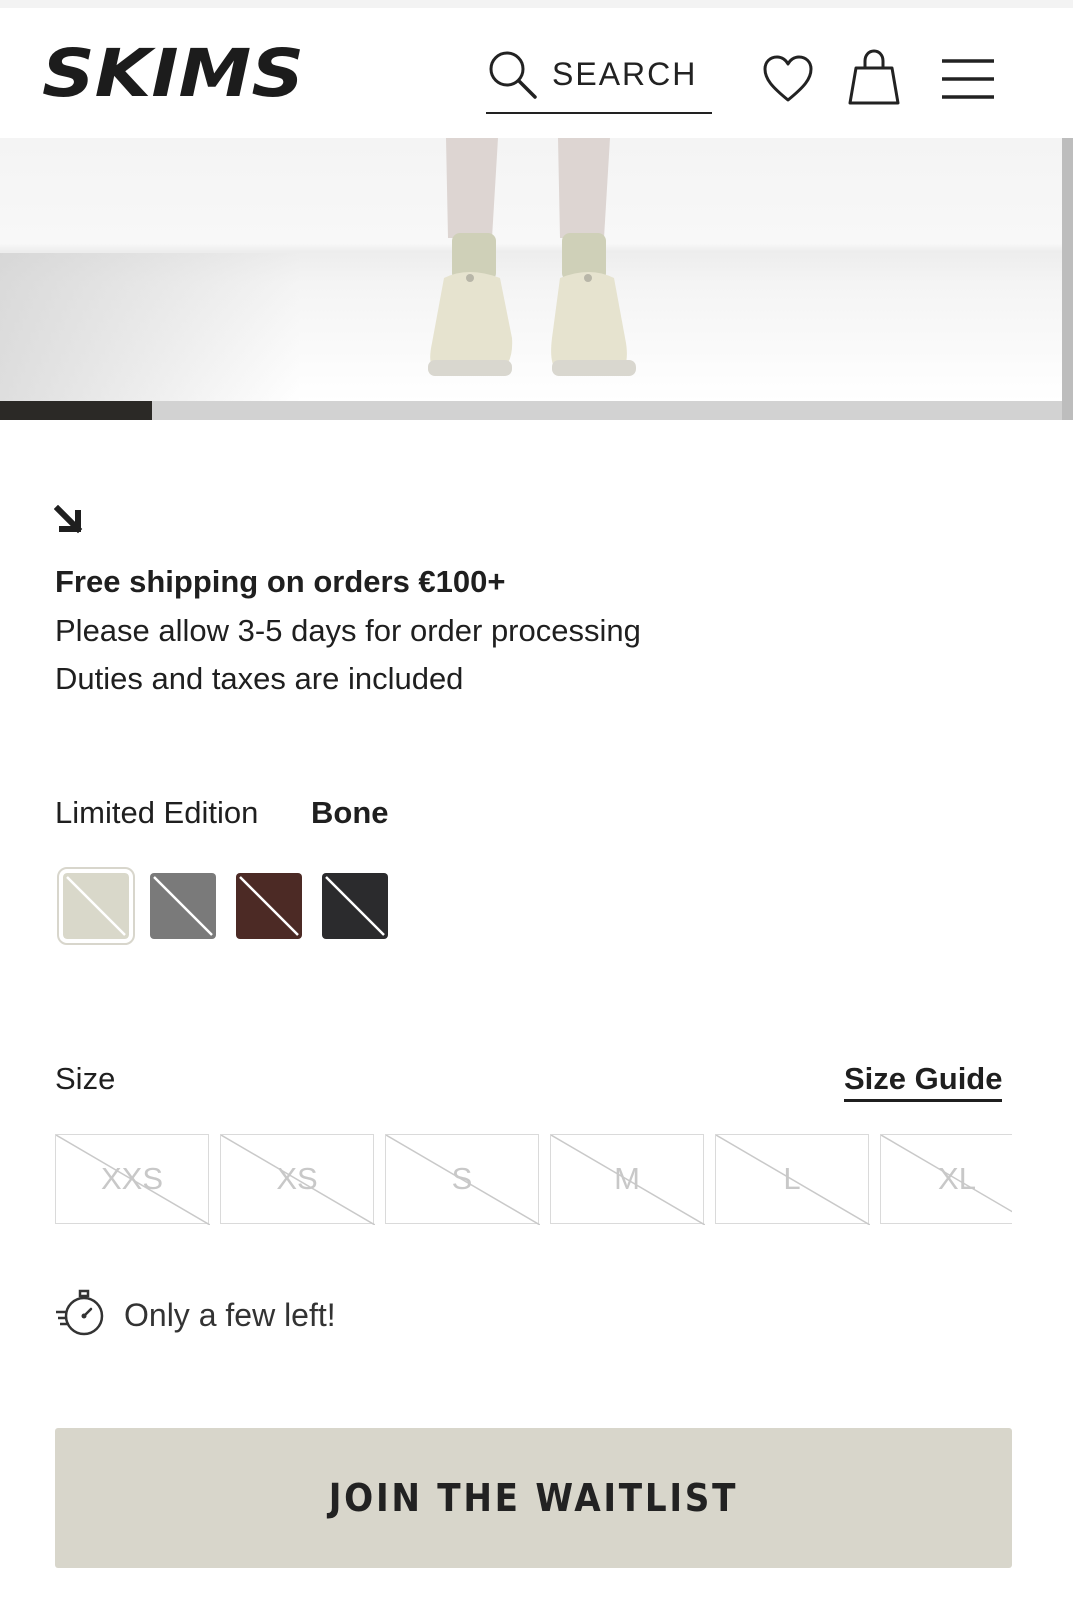 The width and height of the screenshot is (1073, 1600). Describe the element at coordinates (173, 73) in the screenshot. I see `svg-text: SKIMS` at that location.